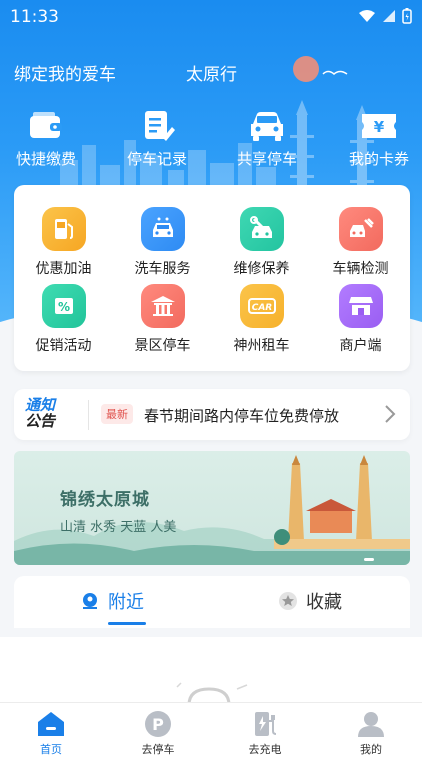 The width and height of the screenshot is (422, 759). I want to click on nav-home: 首页, so click(51, 733).